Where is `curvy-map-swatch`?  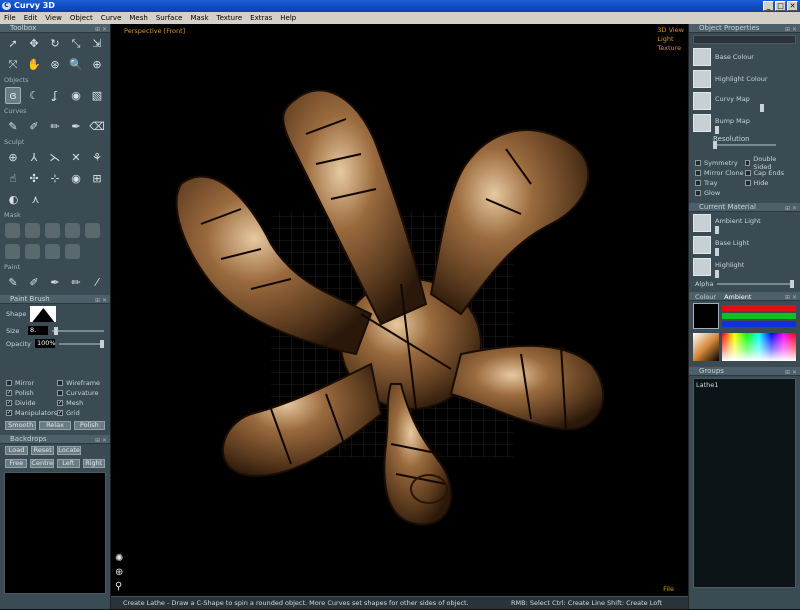 curvy-map-swatch is located at coordinates (702, 101).